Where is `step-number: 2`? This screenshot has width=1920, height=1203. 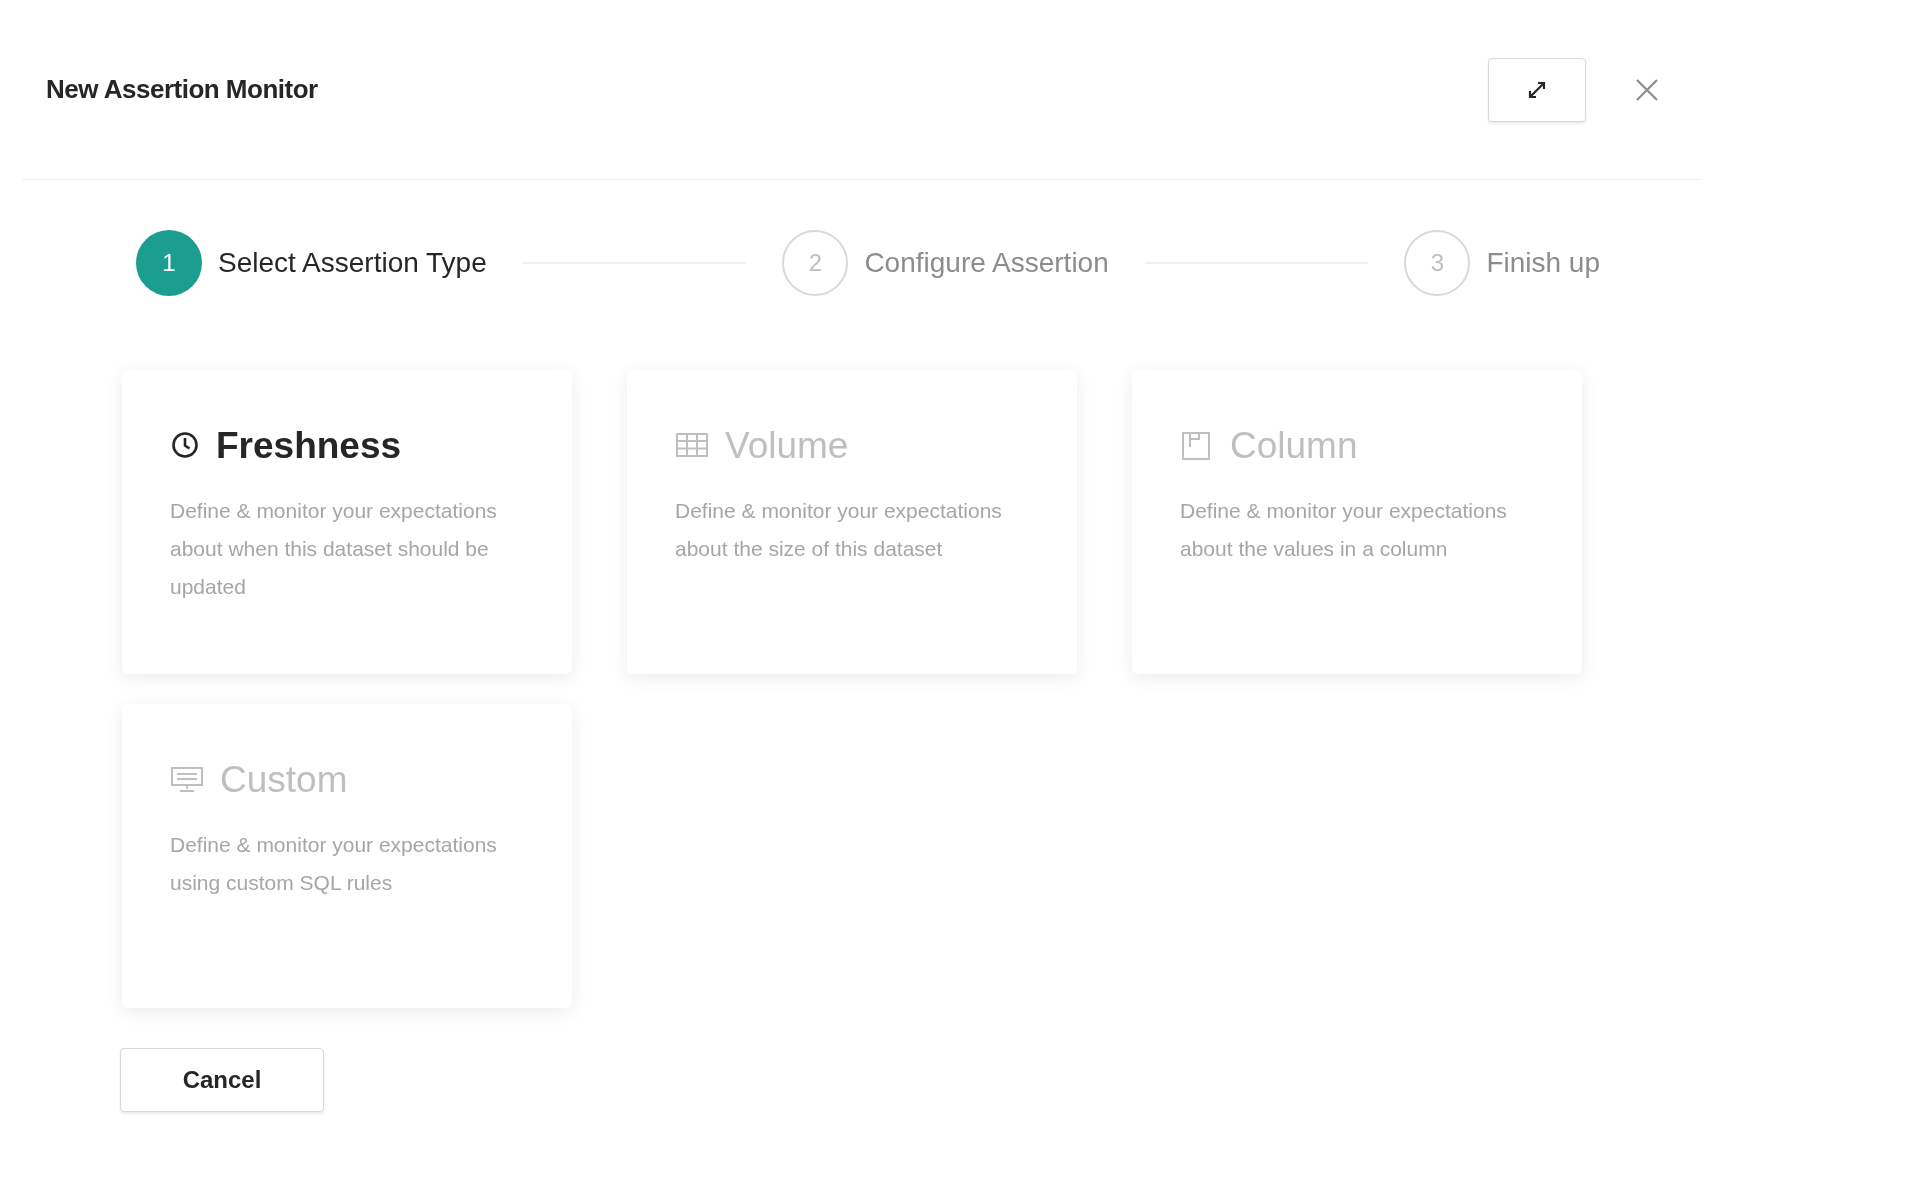
step-number: 2 is located at coordinates (815, 263).